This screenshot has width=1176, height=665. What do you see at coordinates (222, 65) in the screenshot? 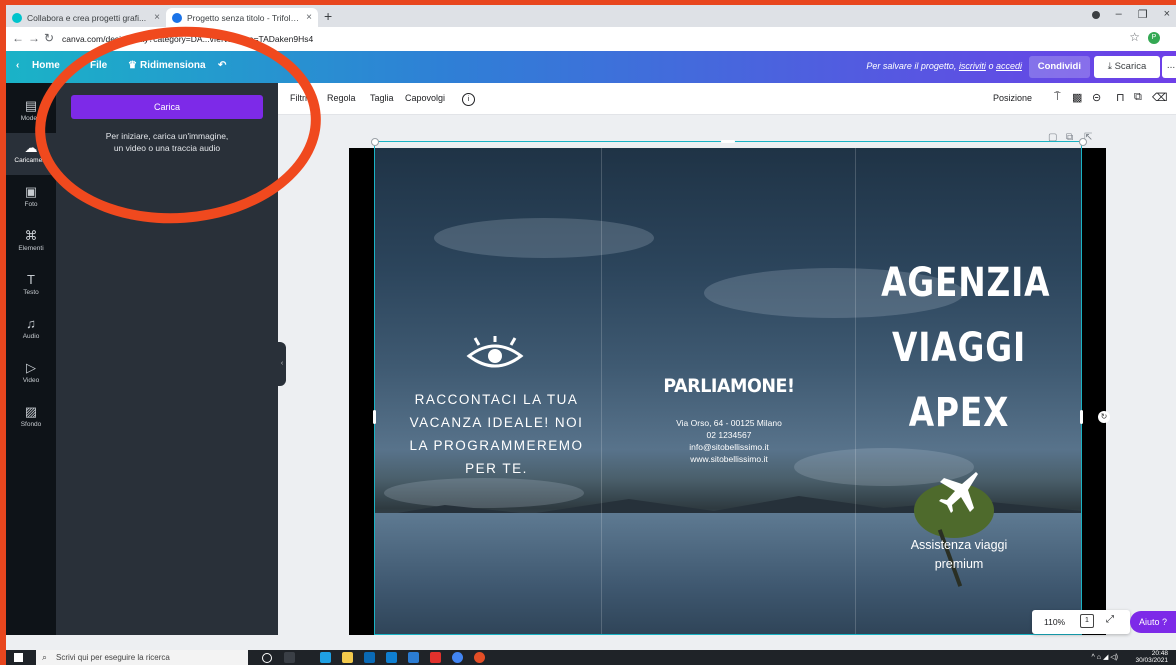
I see `undo-icon: ↶` at bounding box center [222, 65].